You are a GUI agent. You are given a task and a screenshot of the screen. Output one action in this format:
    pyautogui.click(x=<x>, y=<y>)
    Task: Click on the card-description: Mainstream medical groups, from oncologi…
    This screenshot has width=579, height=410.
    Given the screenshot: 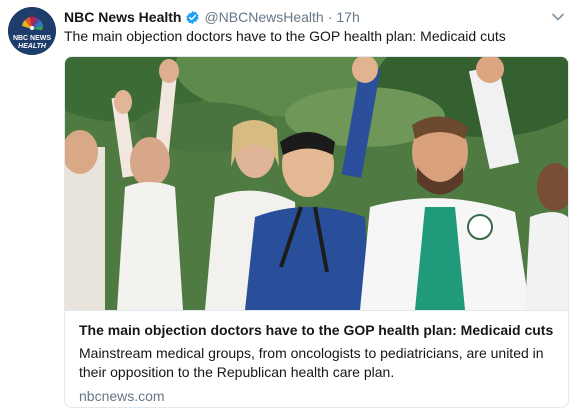 What is the action you would take?
    pyautogui.click(x=311, y=362)
    